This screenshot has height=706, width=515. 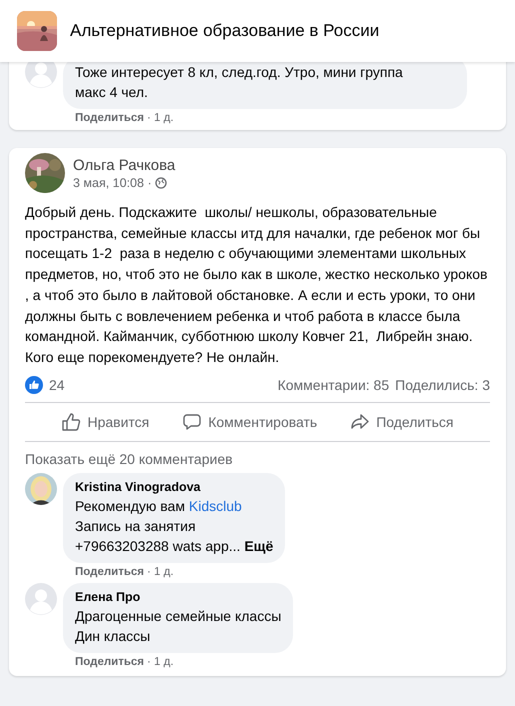 I want to click on comment-button: Комментировать, so click(x=250, y=421).